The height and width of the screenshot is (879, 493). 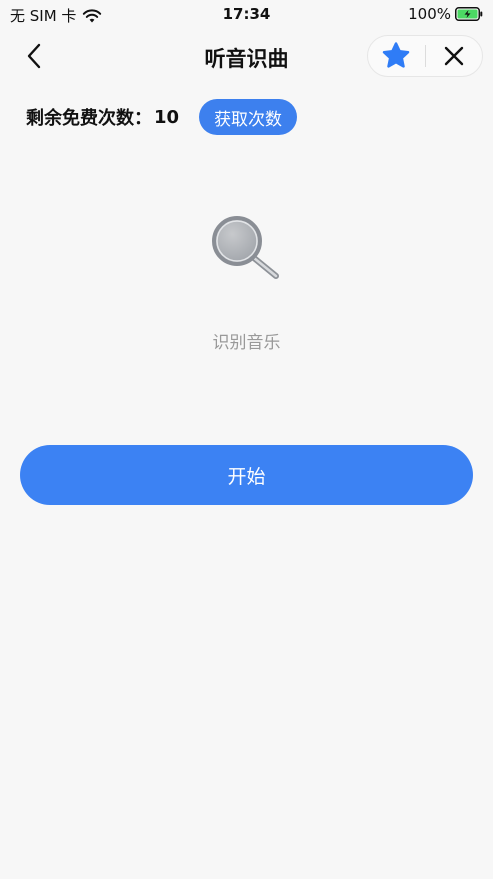 I want to click on start-button: 开始, so click(x=246, y=475).